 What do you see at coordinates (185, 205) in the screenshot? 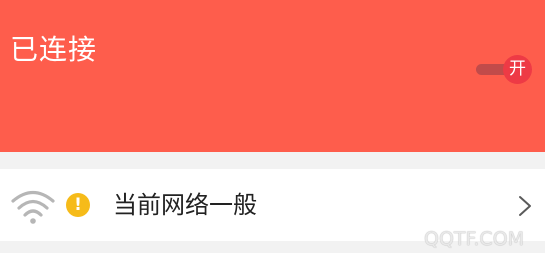
I see `network-quality-label: 当前网络一般` at bounding box center [185, 205].